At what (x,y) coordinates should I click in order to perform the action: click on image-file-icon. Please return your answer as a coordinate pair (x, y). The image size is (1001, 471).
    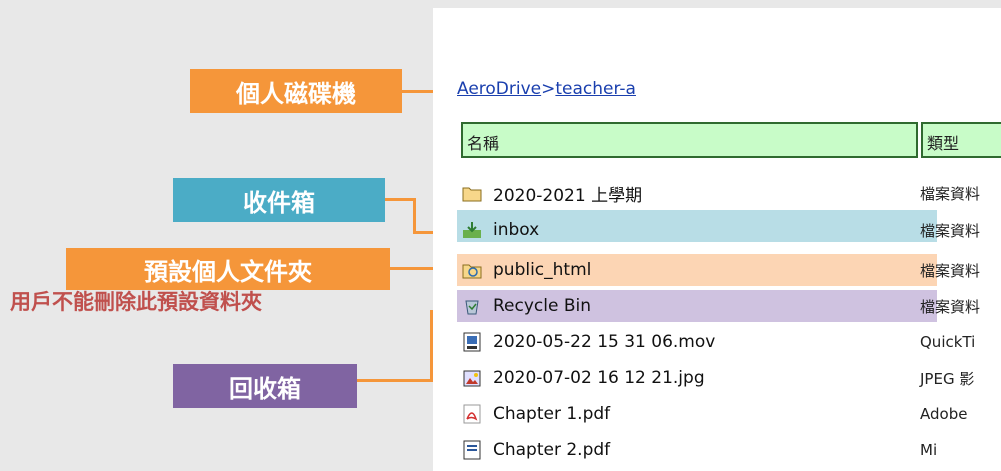
    Looking at the image, I should click on (472, 378).